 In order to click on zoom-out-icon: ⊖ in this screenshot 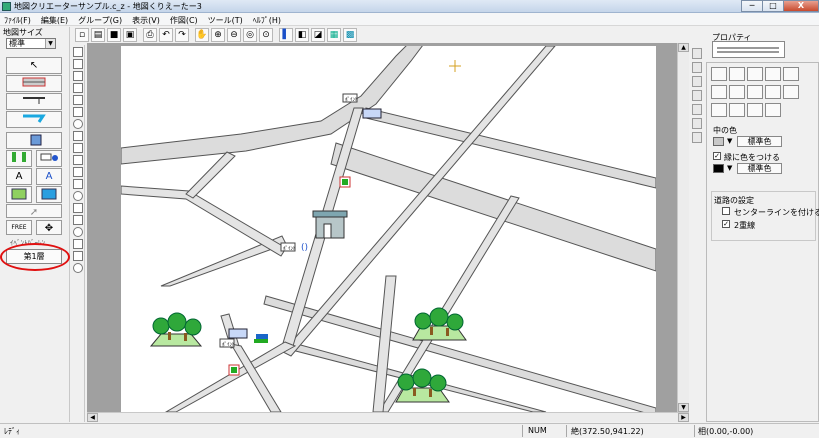, I will do `click(234, 35)`.